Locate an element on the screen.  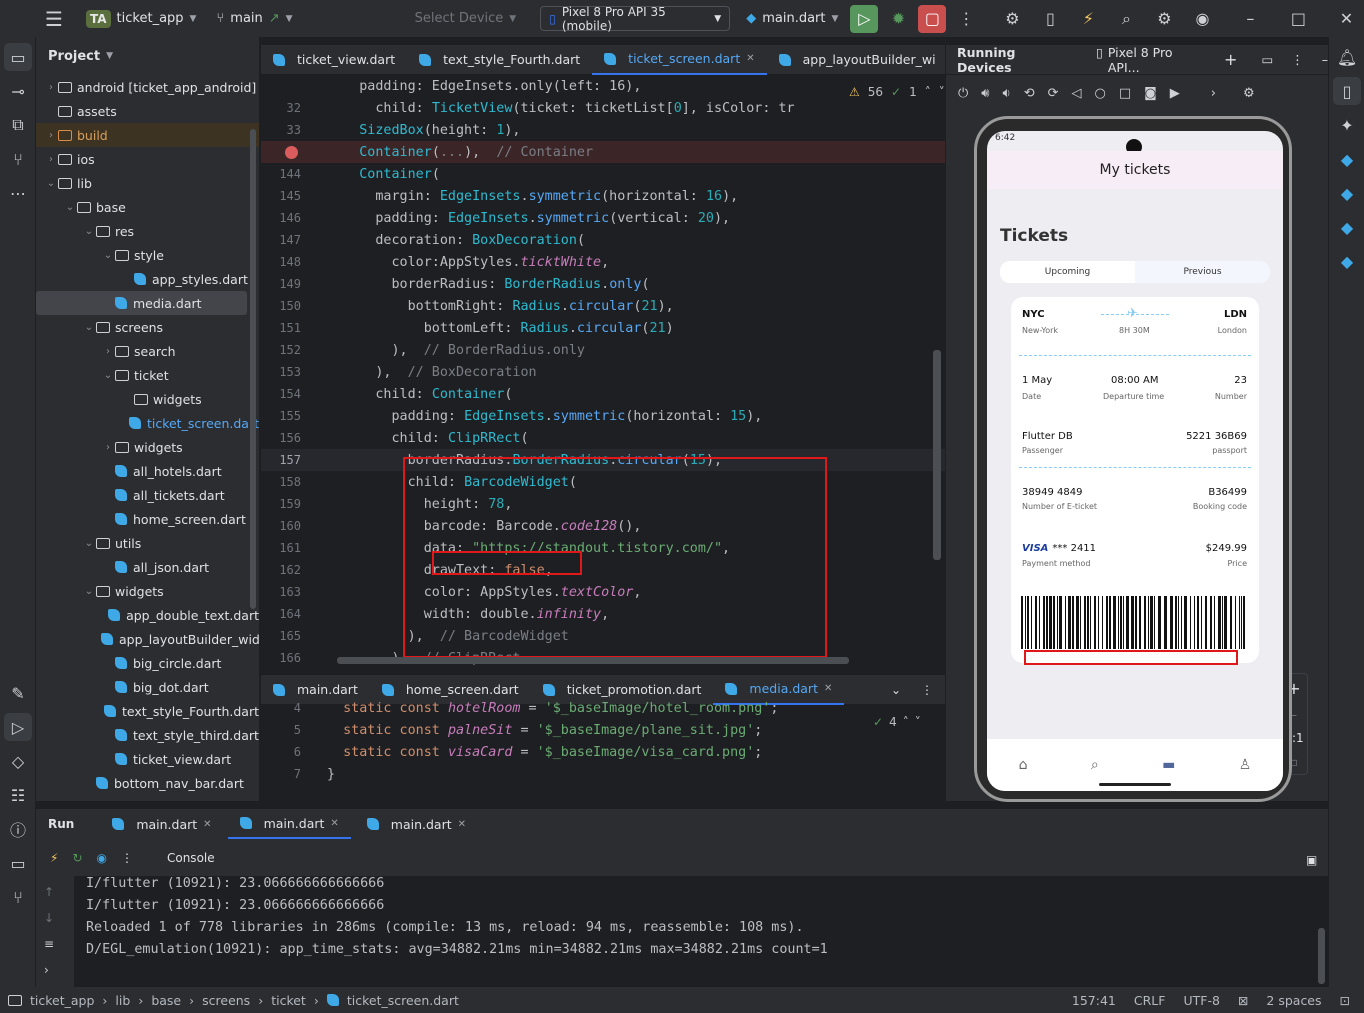
tree-item: all_tickets.dart is located at coordinates (147, 495).